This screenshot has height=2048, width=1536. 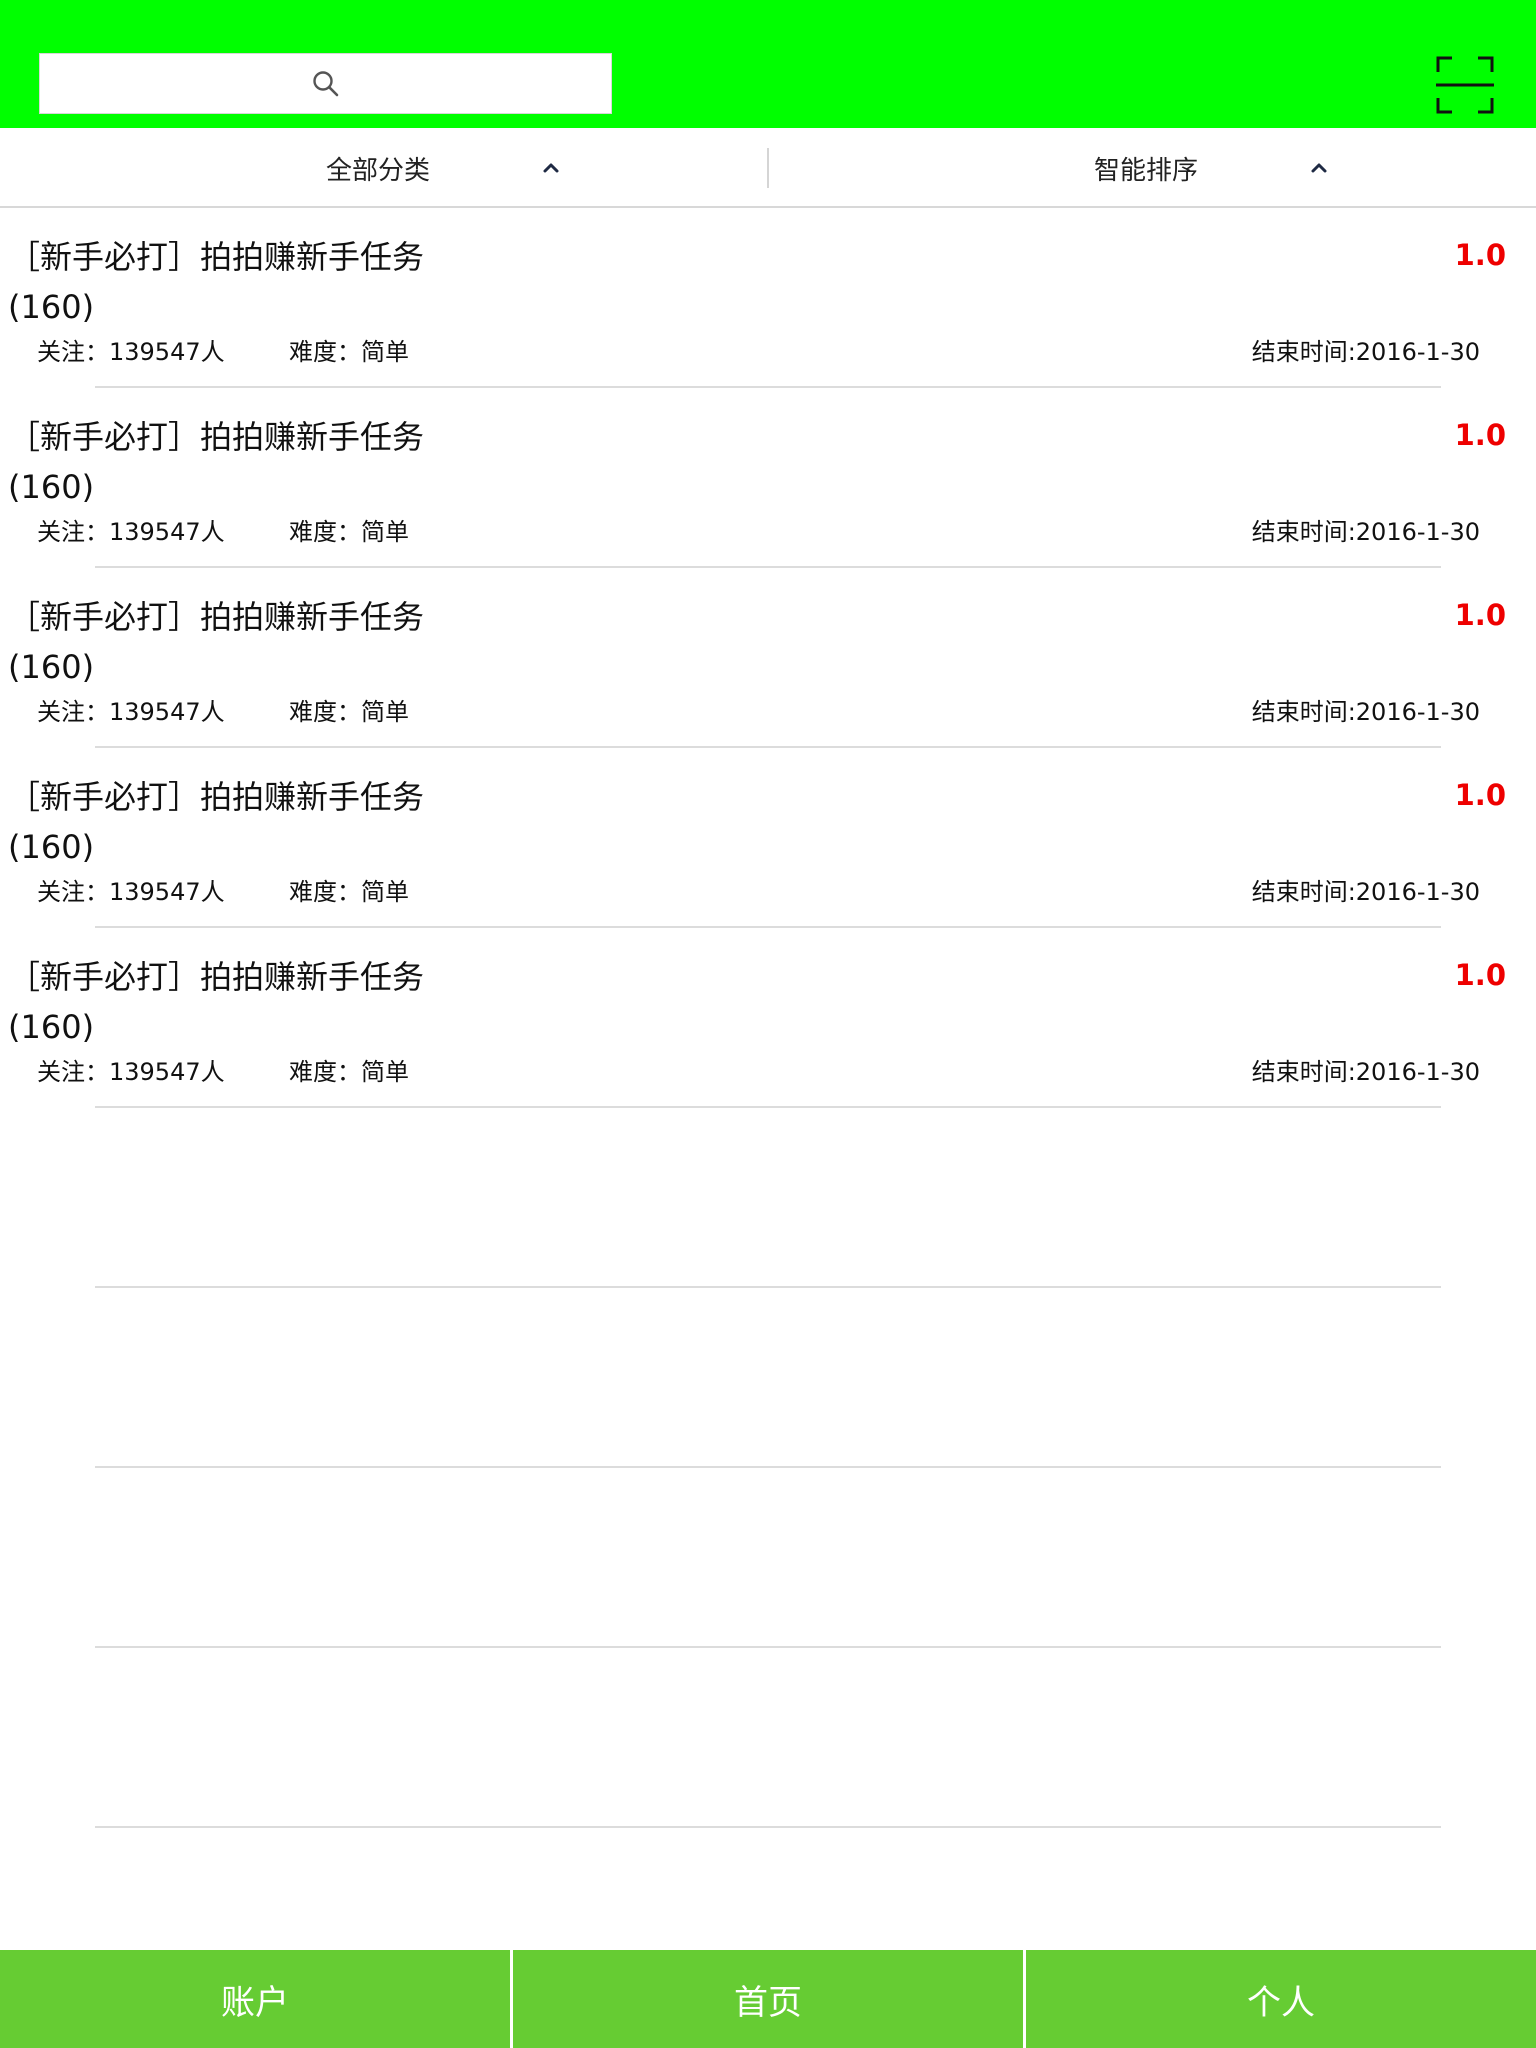 I want to click on filter-divider, so click(x=768, y=168).